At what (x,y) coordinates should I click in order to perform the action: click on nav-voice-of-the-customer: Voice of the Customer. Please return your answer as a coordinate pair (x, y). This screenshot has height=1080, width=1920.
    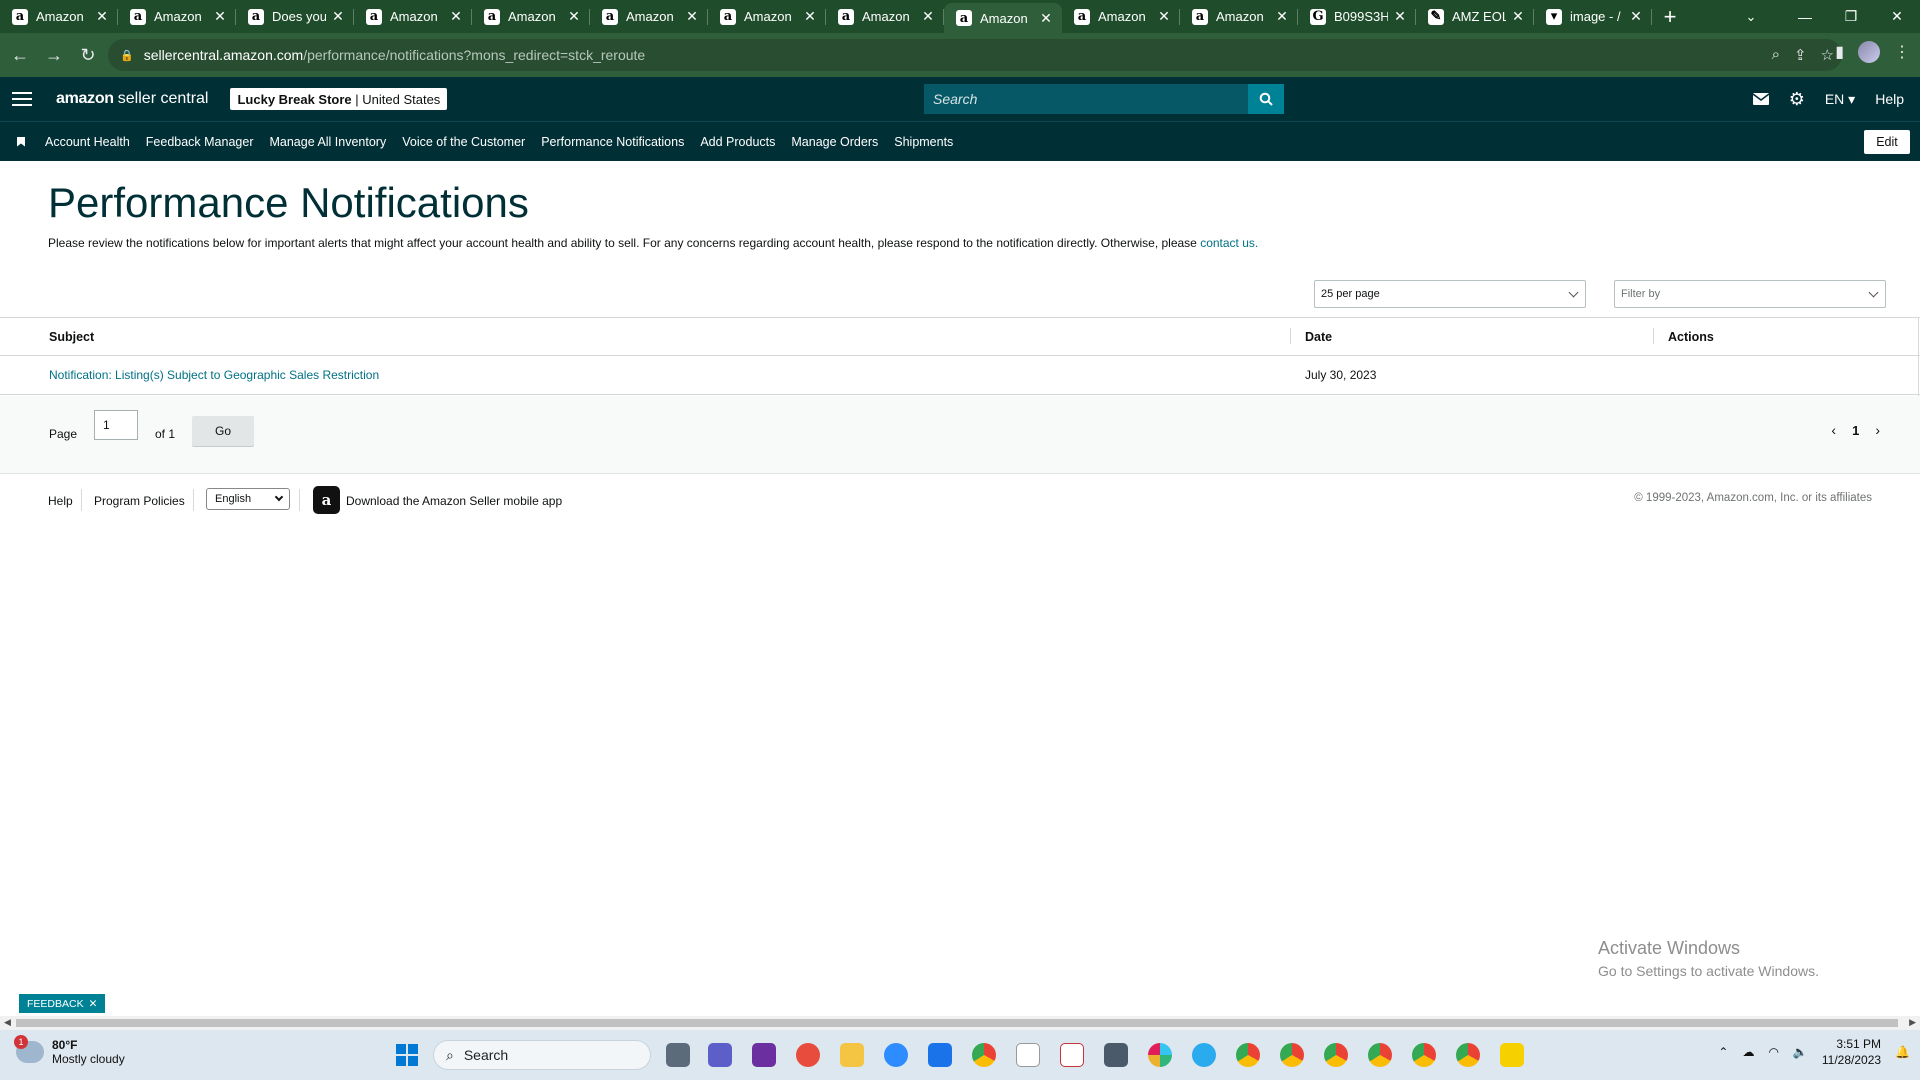
    Looking at the image, I should click on (463, 142).